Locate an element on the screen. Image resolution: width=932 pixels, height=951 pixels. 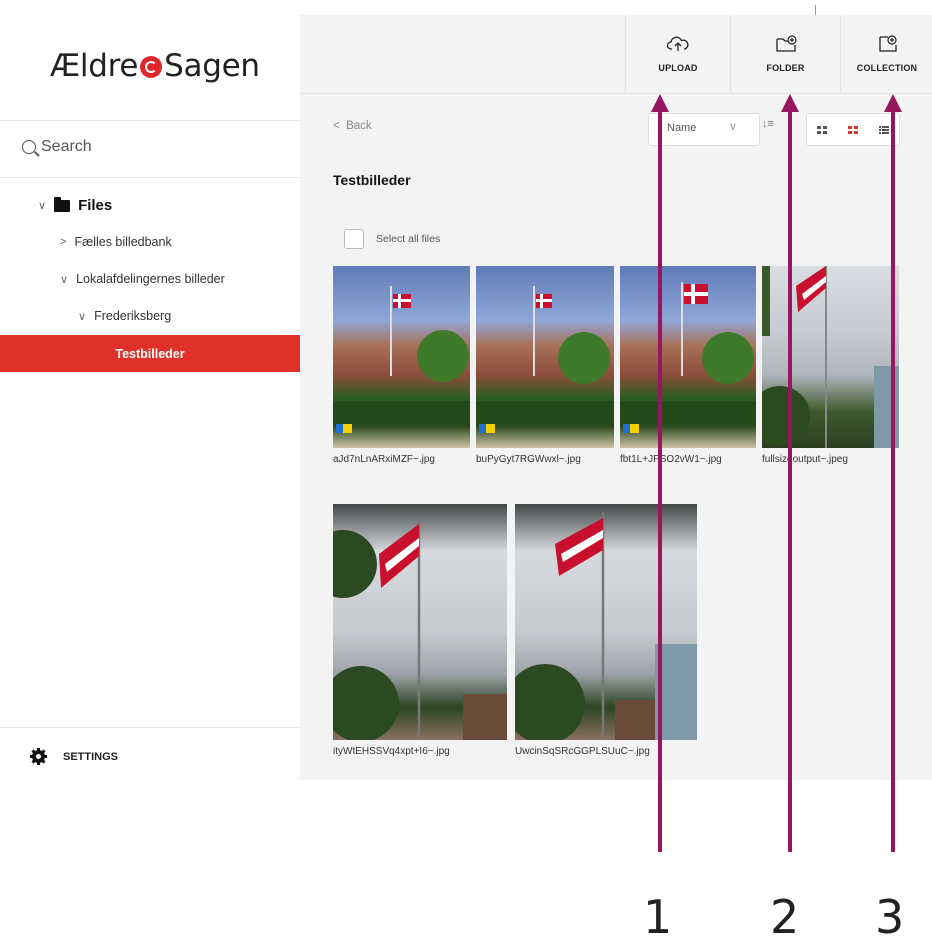
file-name: fbt1L+JPSO2vW1~.jpg is located at coordinates (671, 459).